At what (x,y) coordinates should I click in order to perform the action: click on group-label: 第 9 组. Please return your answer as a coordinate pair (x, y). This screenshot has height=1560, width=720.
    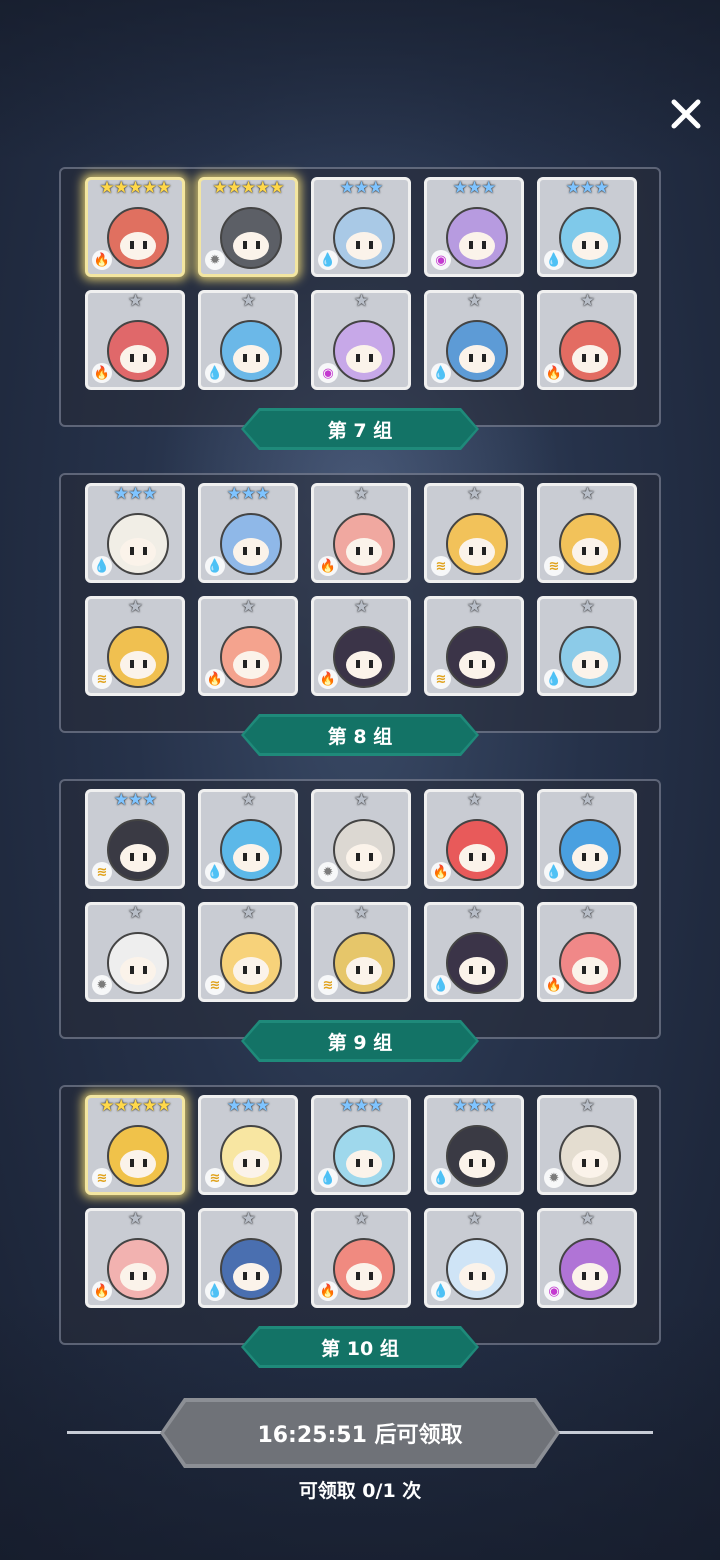
    Looking at the image, I should click on (360, 1041).